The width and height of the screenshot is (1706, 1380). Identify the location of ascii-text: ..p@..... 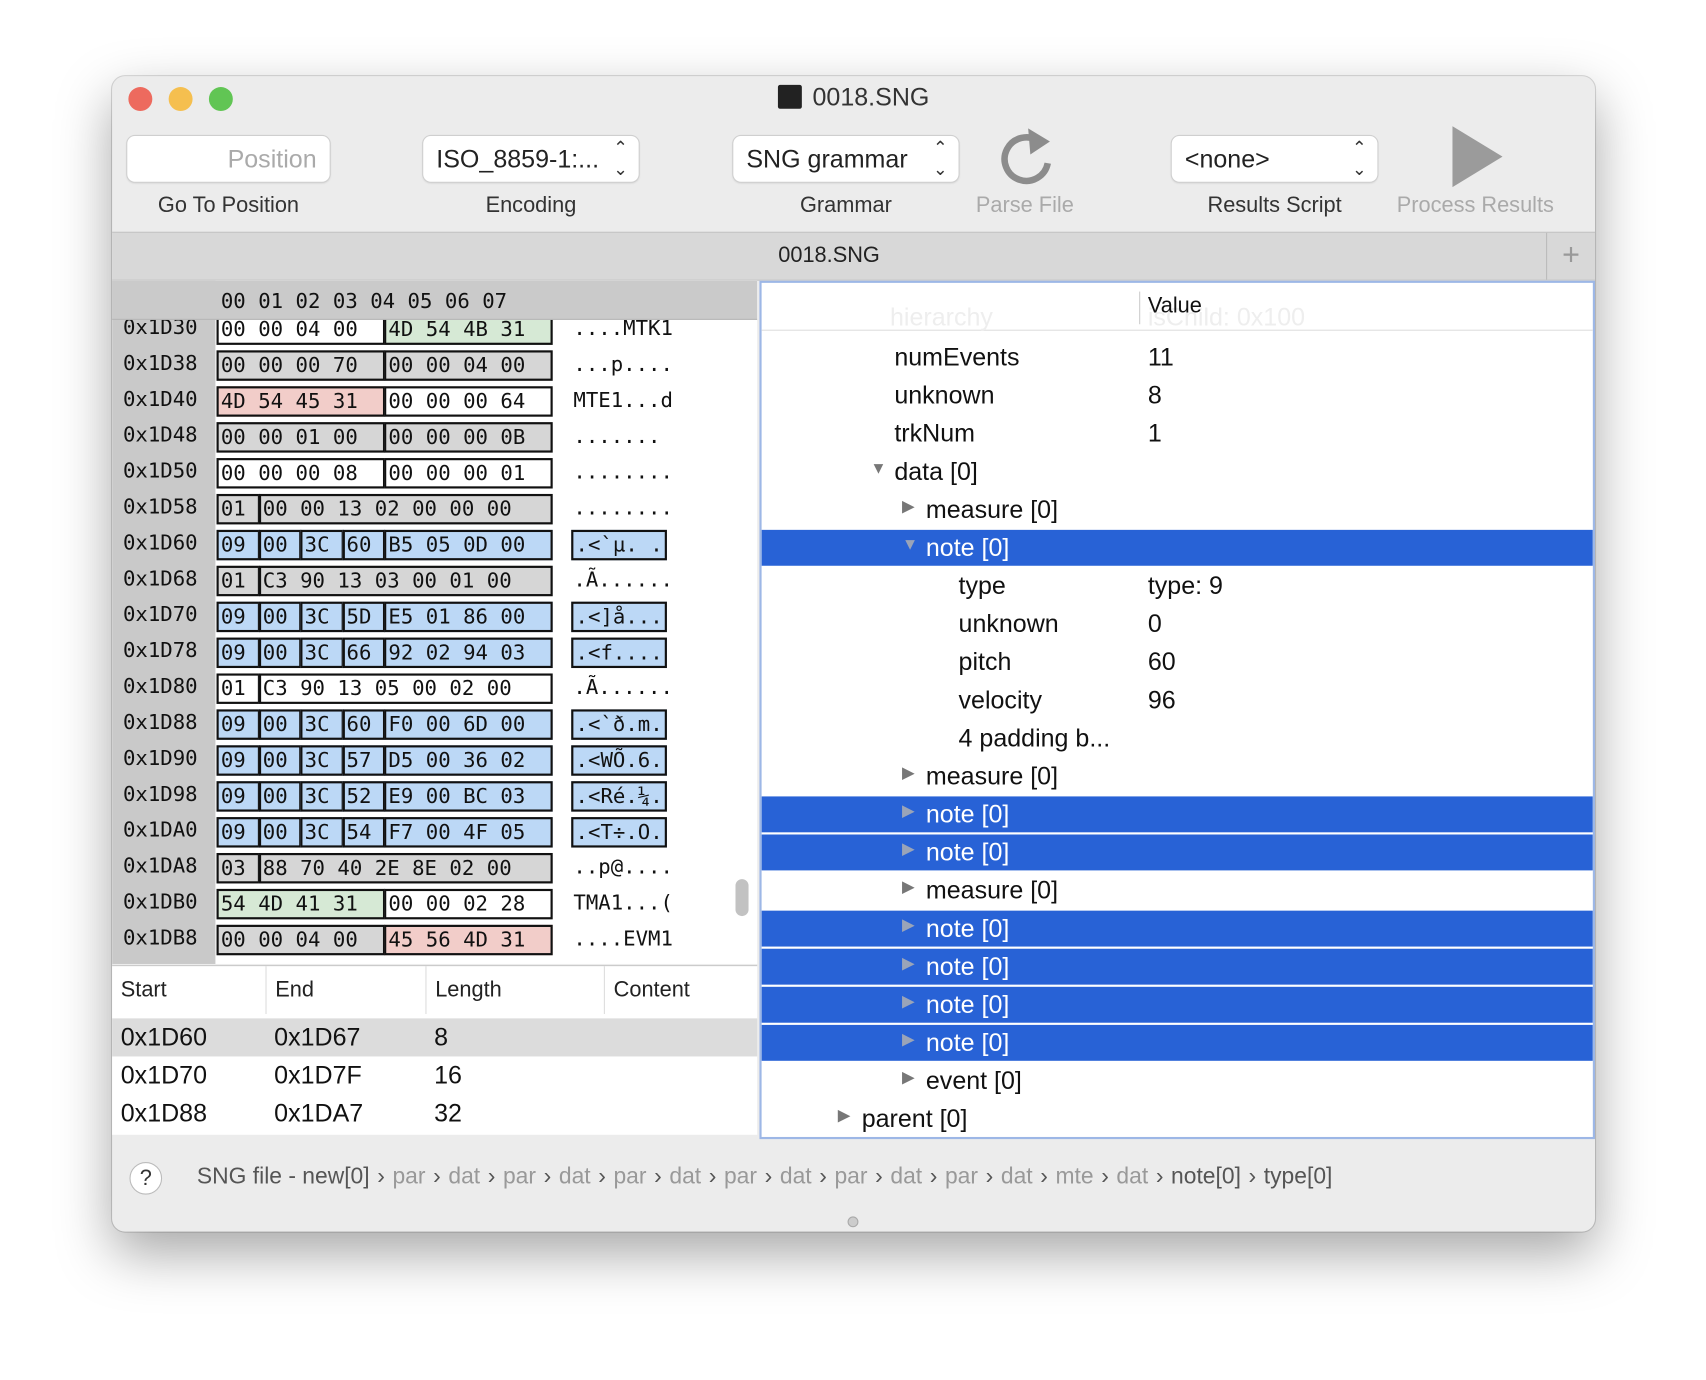
(623, 868).